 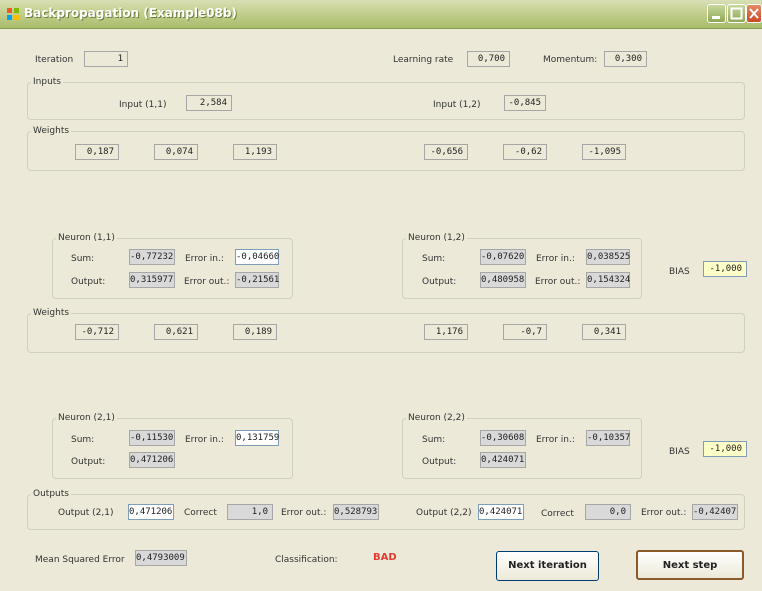 What do you see at coordinates (444, 513) in the screenshot?
I see `output-2-2-label: Output (2,2)` at bounding box center [444, 513].